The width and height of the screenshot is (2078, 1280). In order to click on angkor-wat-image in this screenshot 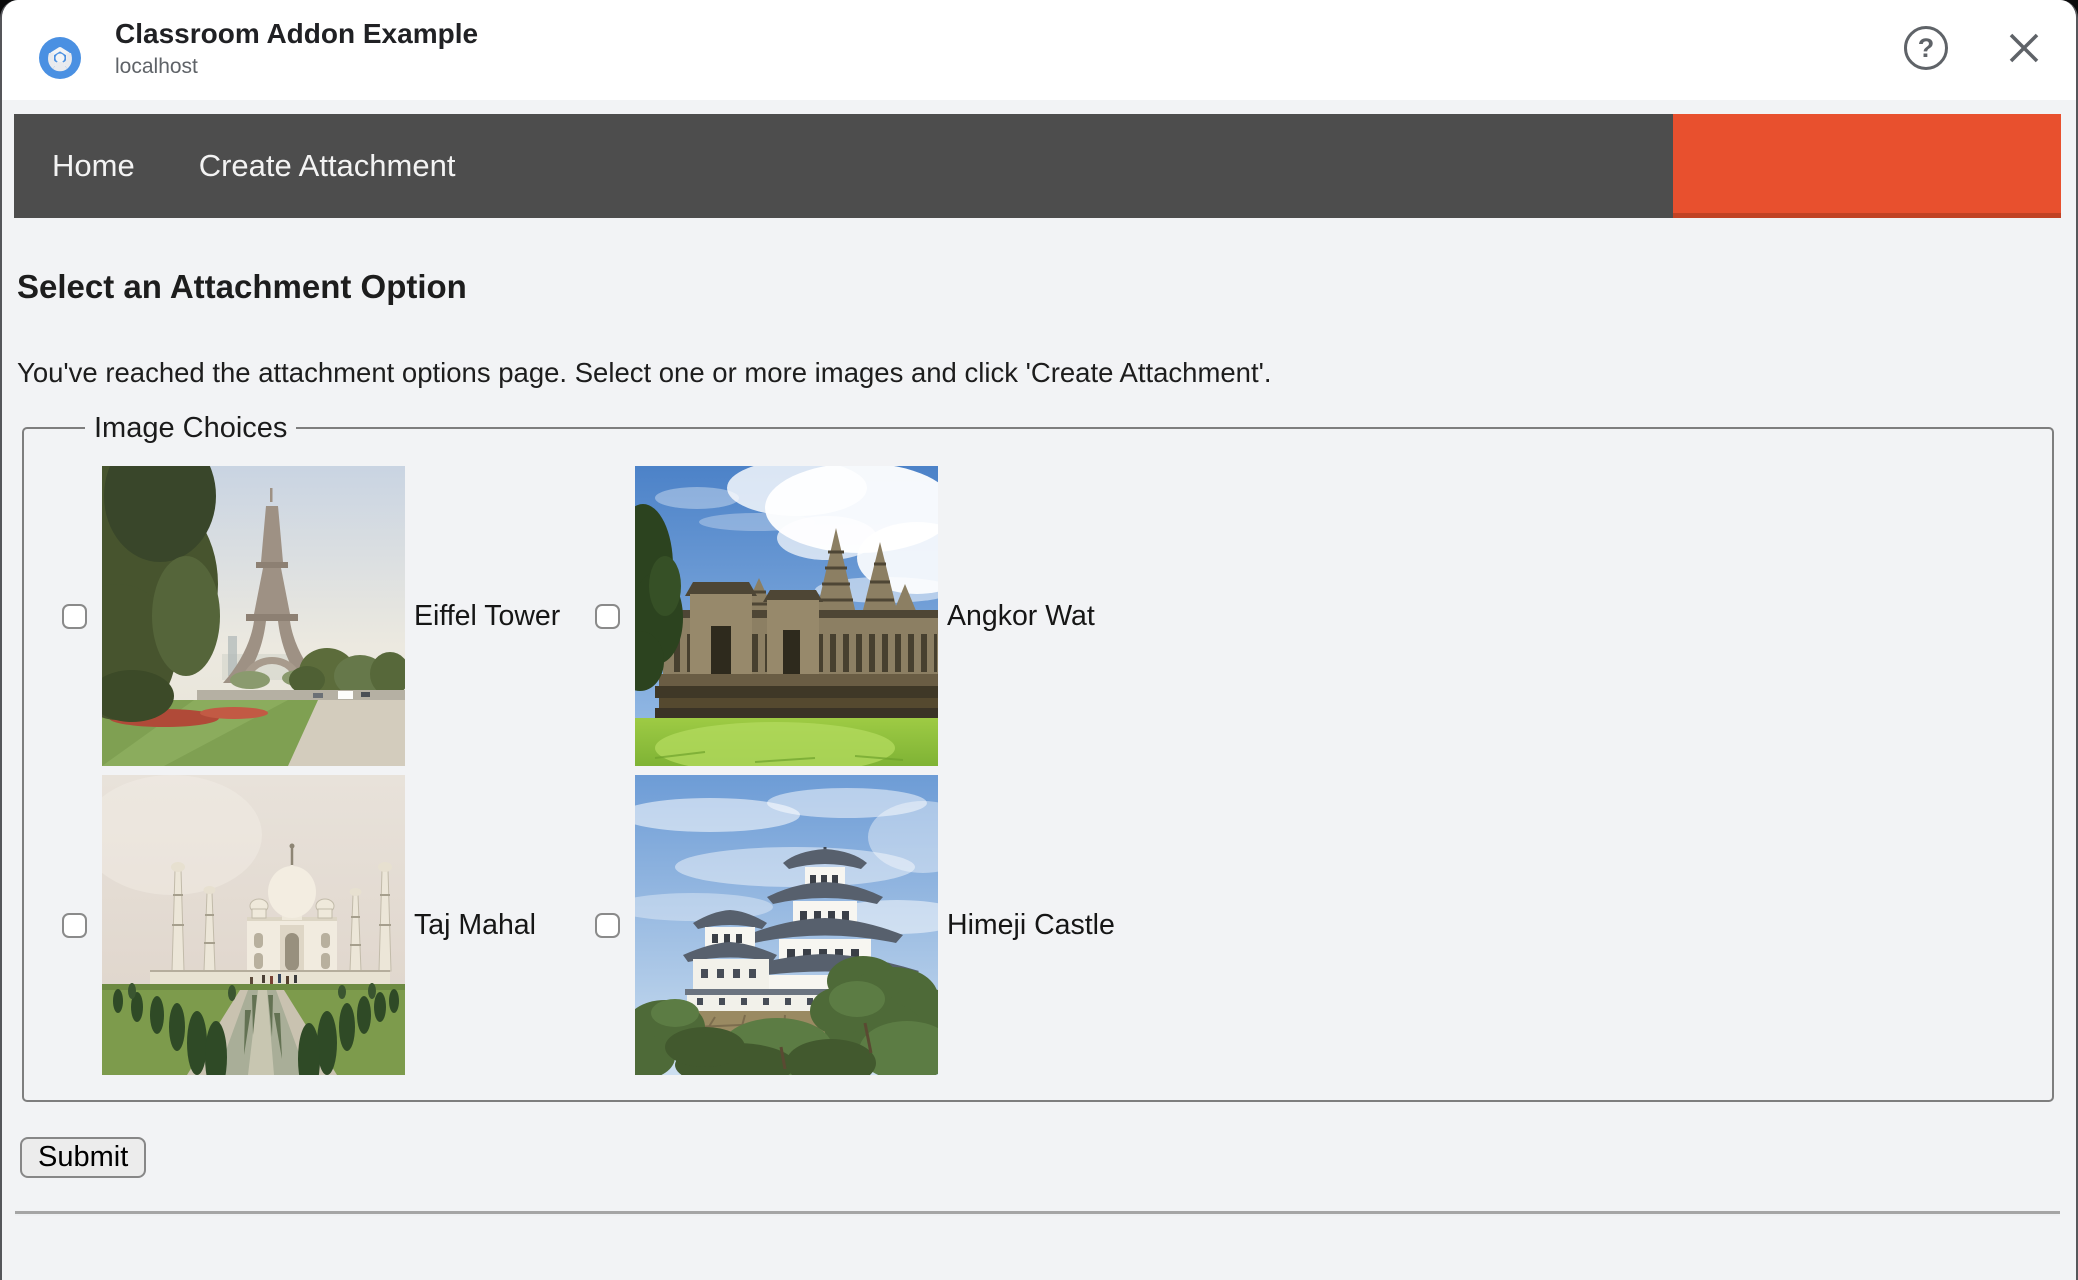, I will do `click(786, 616)`.